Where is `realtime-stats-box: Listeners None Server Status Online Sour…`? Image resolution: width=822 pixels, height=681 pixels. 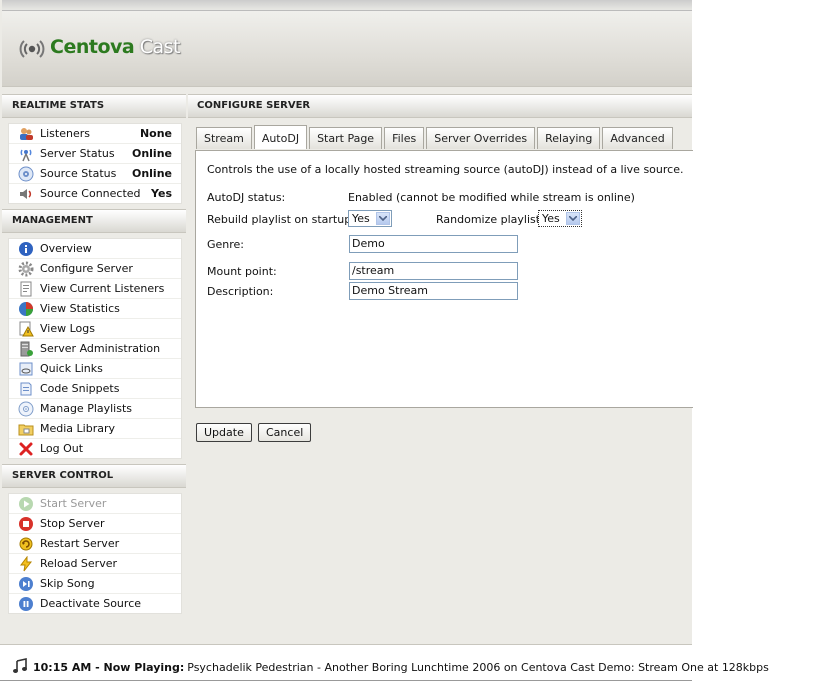 realtime-stats-box: Listeners None Server Status Online Sour… is located at coordinates (95, 163).